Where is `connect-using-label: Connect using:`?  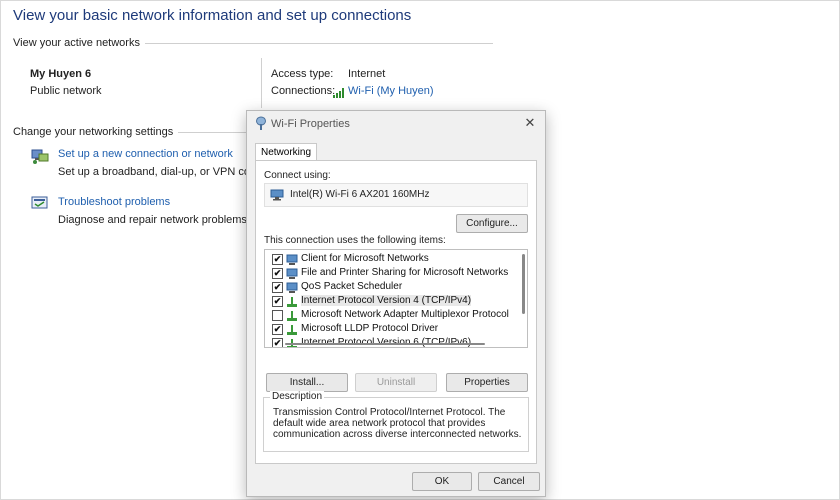
connect-using-label: Connect using: is located at coordinates (297, 175).